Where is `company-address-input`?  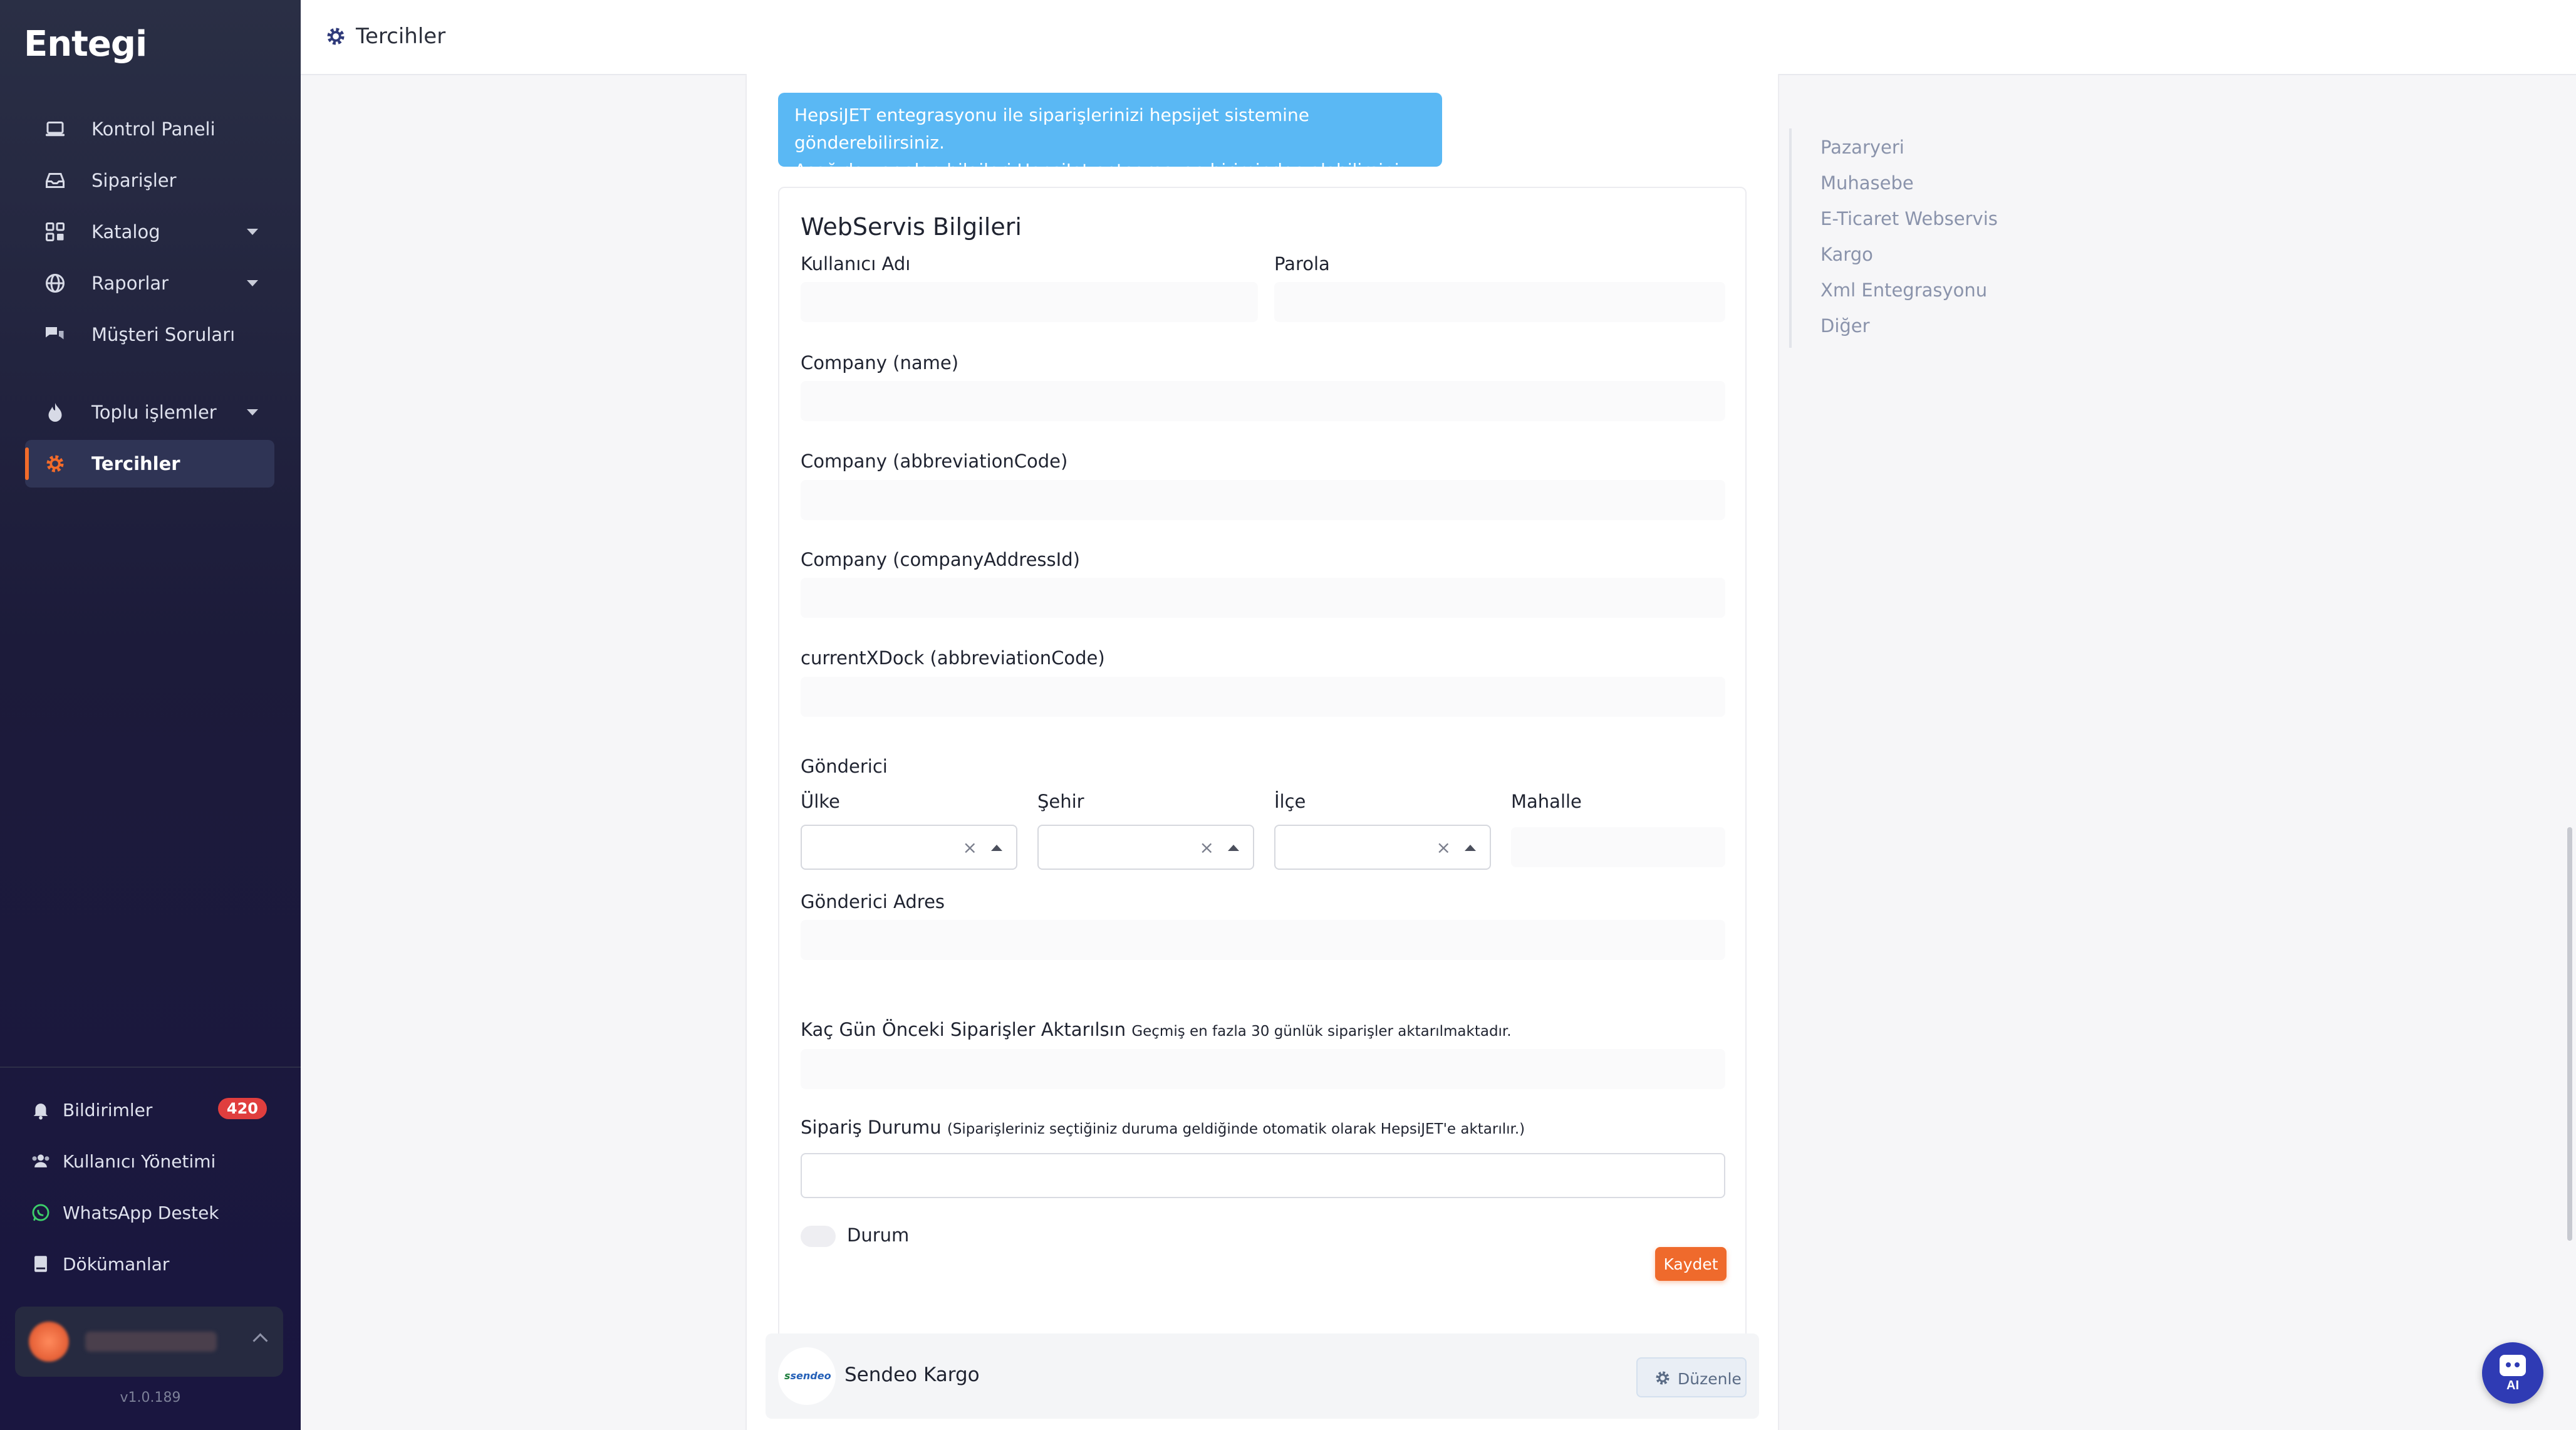
company-address-input is located at coordinates (1263, 598).